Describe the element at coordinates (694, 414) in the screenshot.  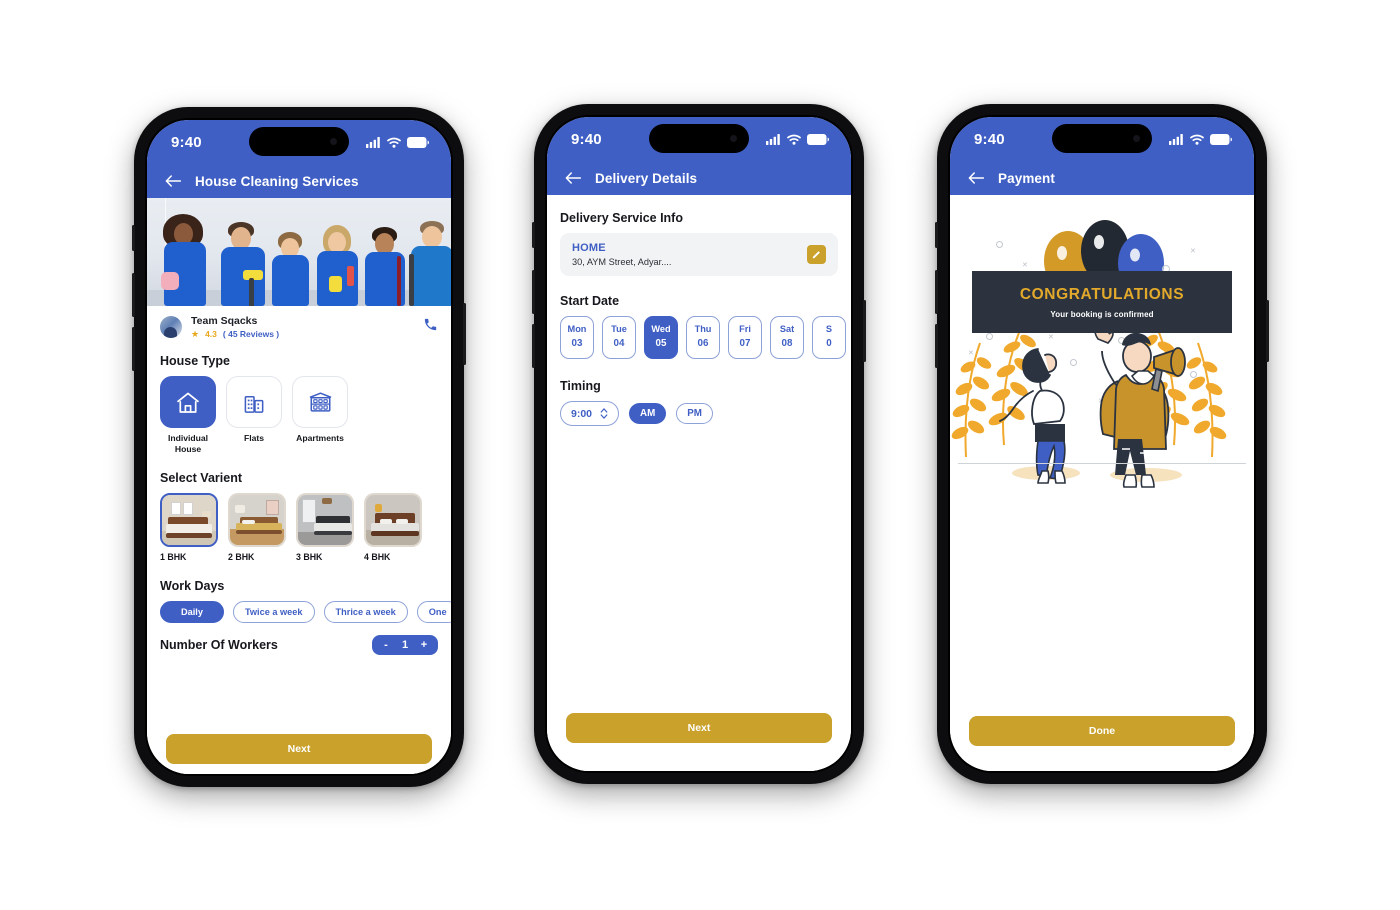
I see `pm-button: PM` at that location.